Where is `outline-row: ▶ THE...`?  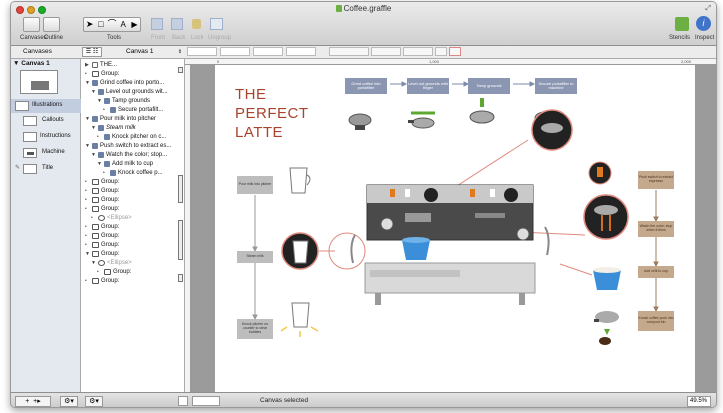
outline-row: ▶ THE... is located at coordinates (101, 64).